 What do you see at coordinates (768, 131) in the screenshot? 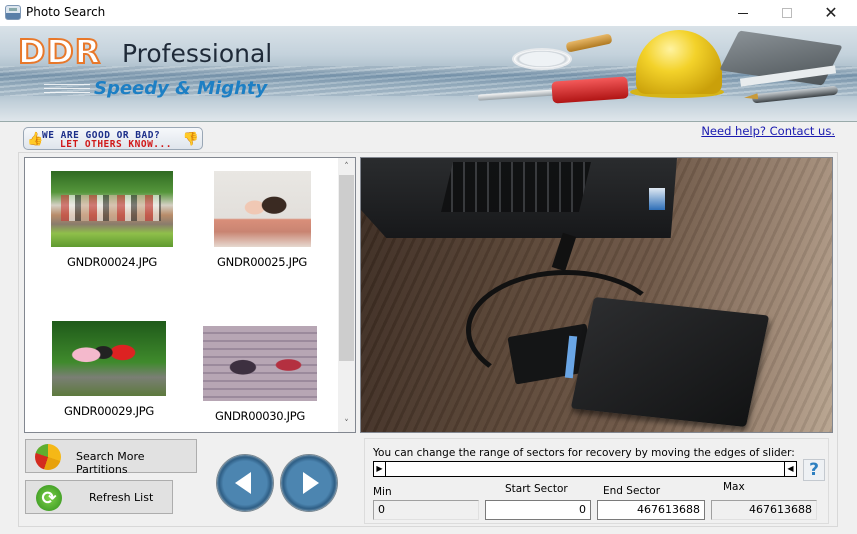
I see `contact-help-link: Need help? Contact us.` at bounding box center [768, 131].